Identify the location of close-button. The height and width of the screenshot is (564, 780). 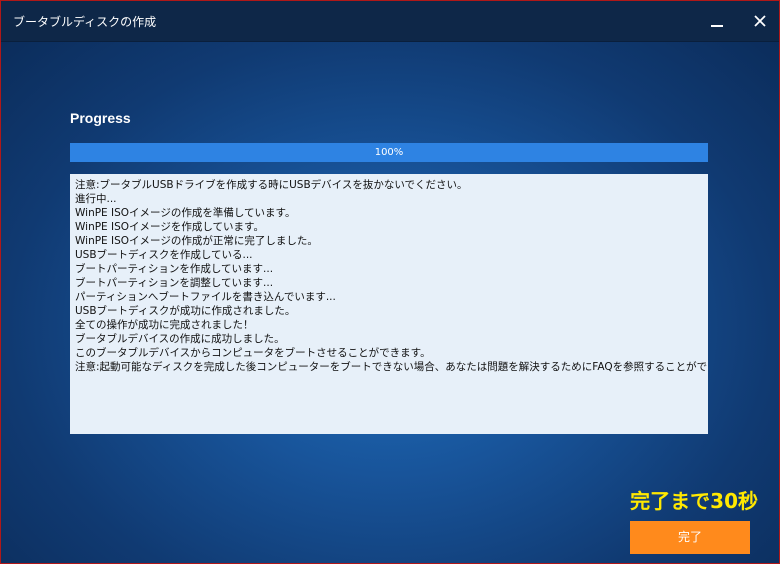
(760, 21).